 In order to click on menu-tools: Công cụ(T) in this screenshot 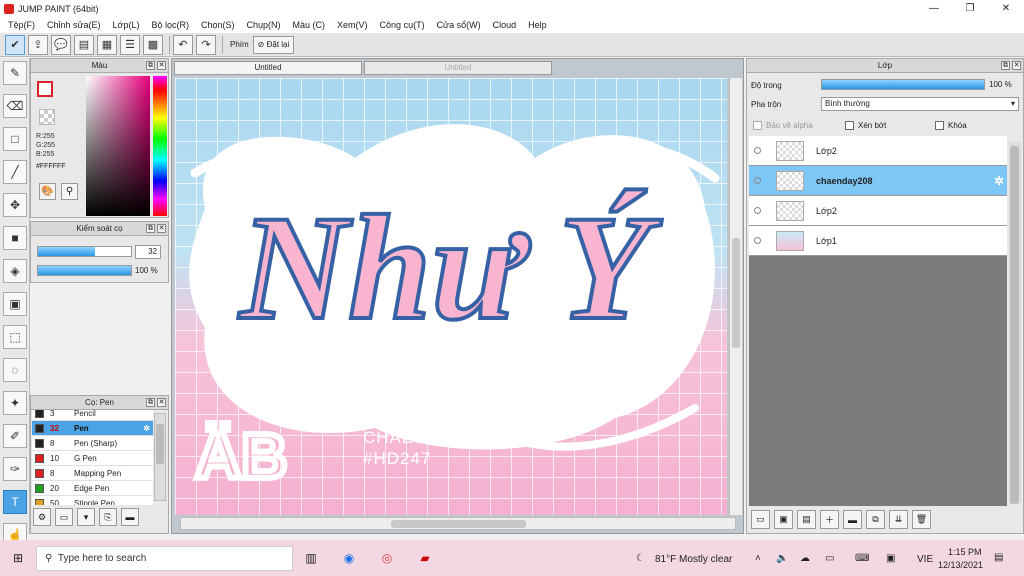, I will do `click(402, 25)`.